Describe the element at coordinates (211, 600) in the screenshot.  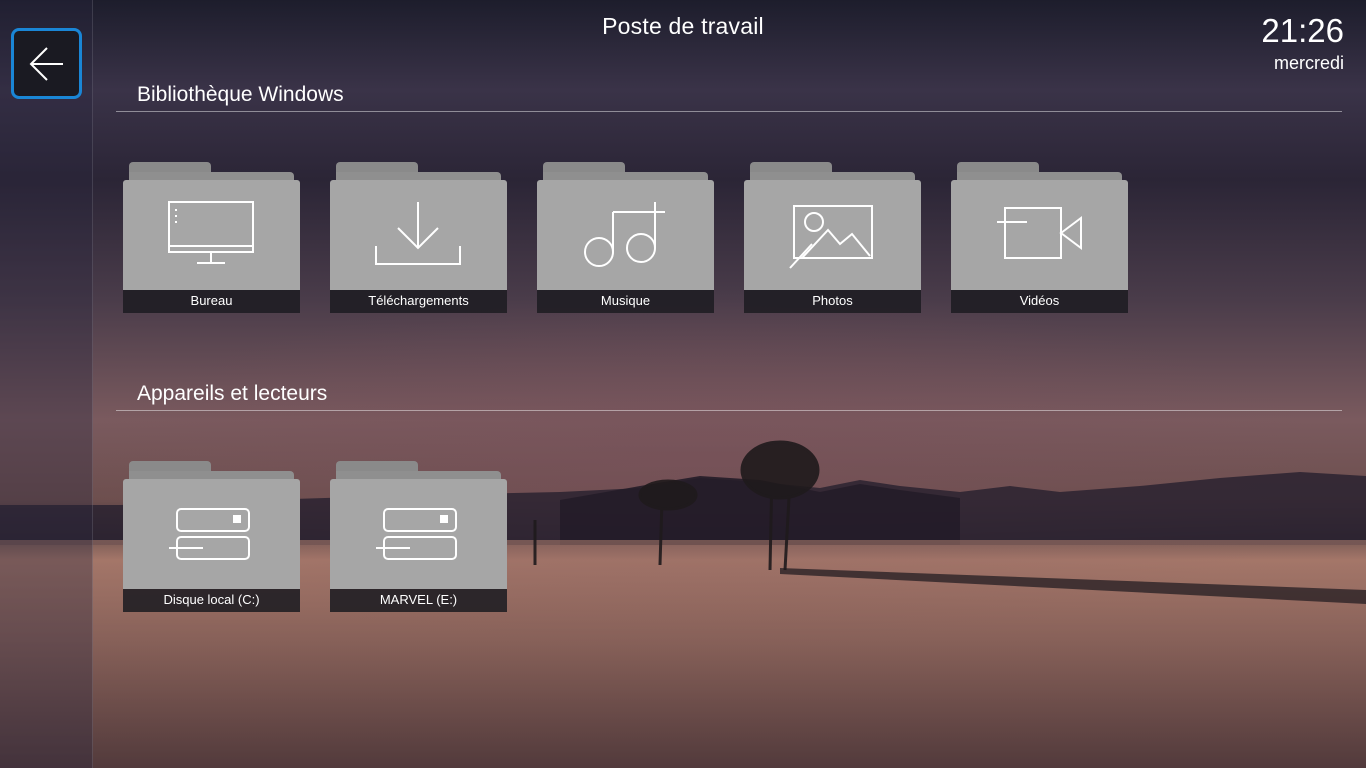
I see `drive-label: Disque local (C:)` at that location.